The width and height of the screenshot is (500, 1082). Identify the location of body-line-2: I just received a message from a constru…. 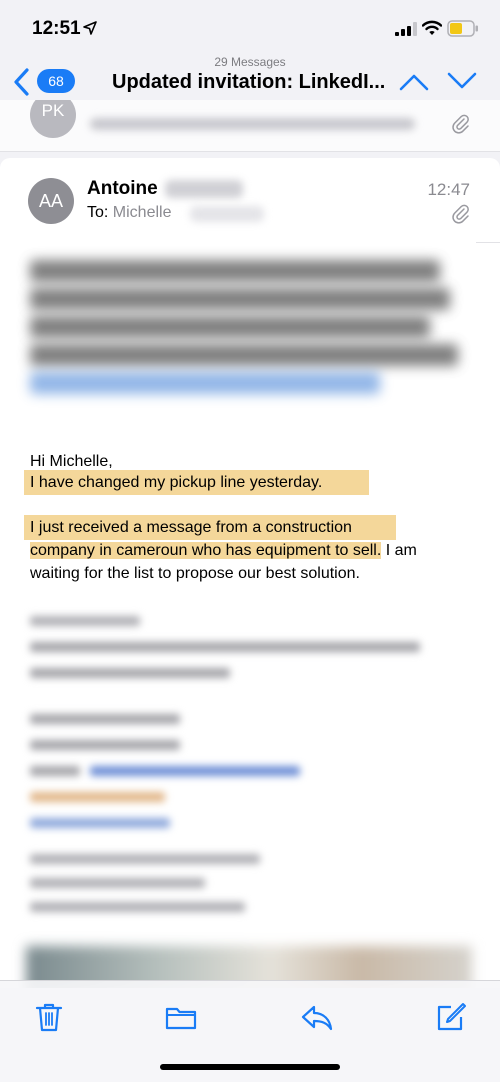
(191, 527).